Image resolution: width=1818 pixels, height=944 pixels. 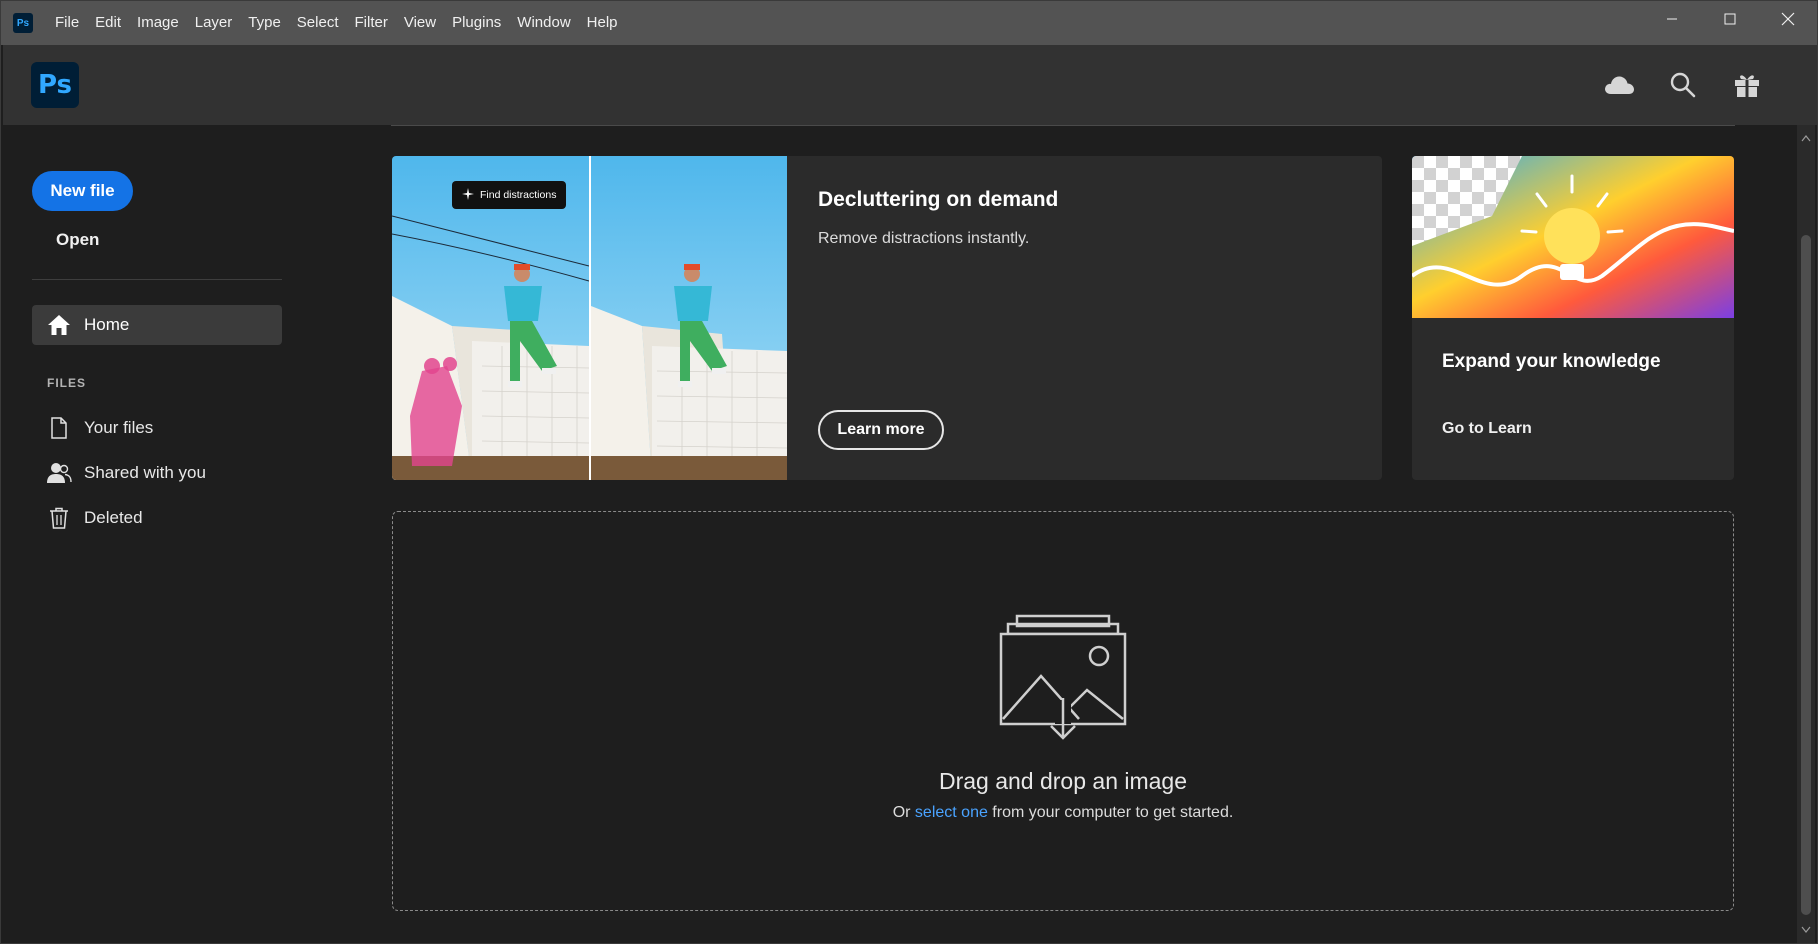 What do you see at coordinates (318, 23) in the screenshot?
I see `menu-select: Select` at bounding box center [318, 23].